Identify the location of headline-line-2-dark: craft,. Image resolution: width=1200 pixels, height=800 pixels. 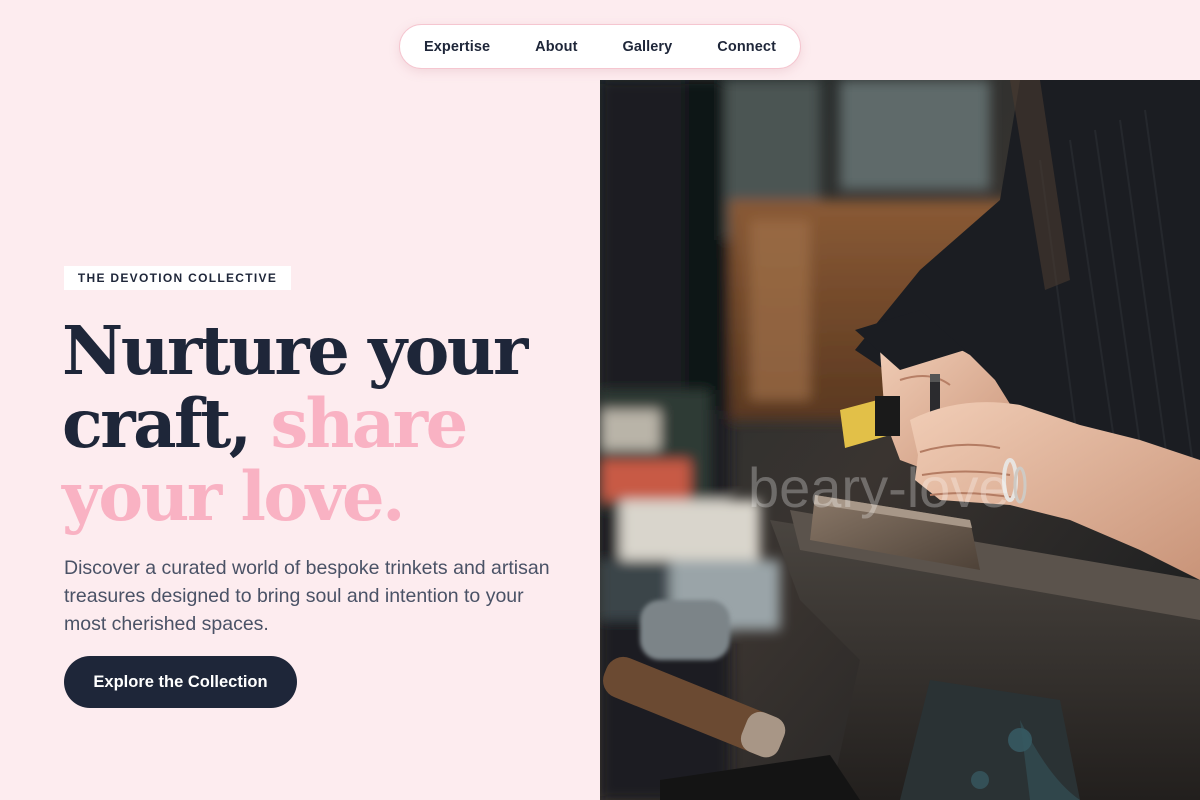
(166, 423).